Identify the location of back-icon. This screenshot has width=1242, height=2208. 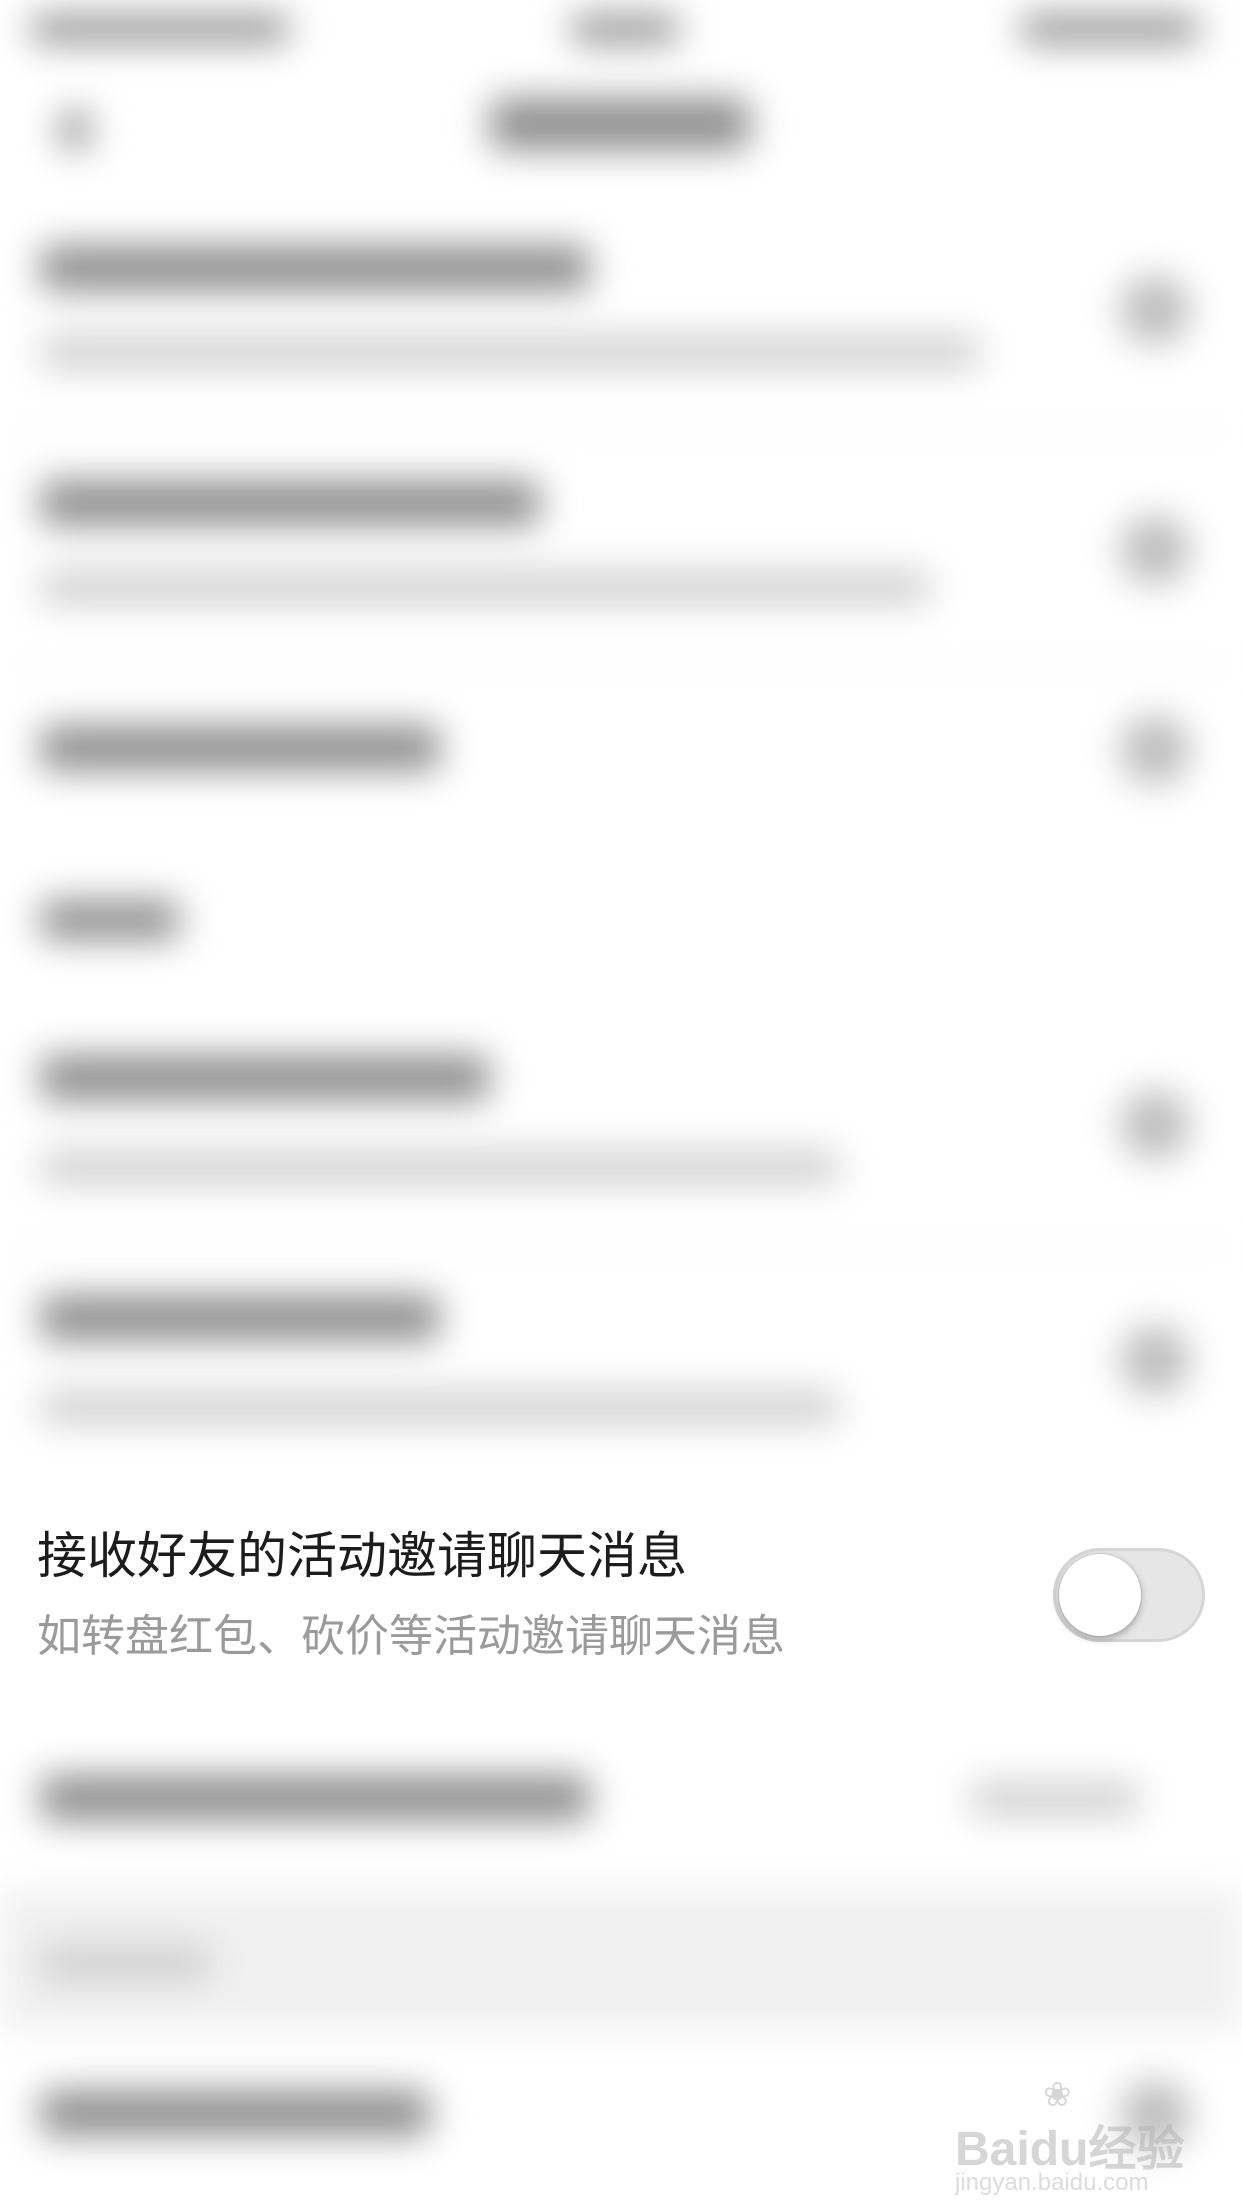
(75, 130).